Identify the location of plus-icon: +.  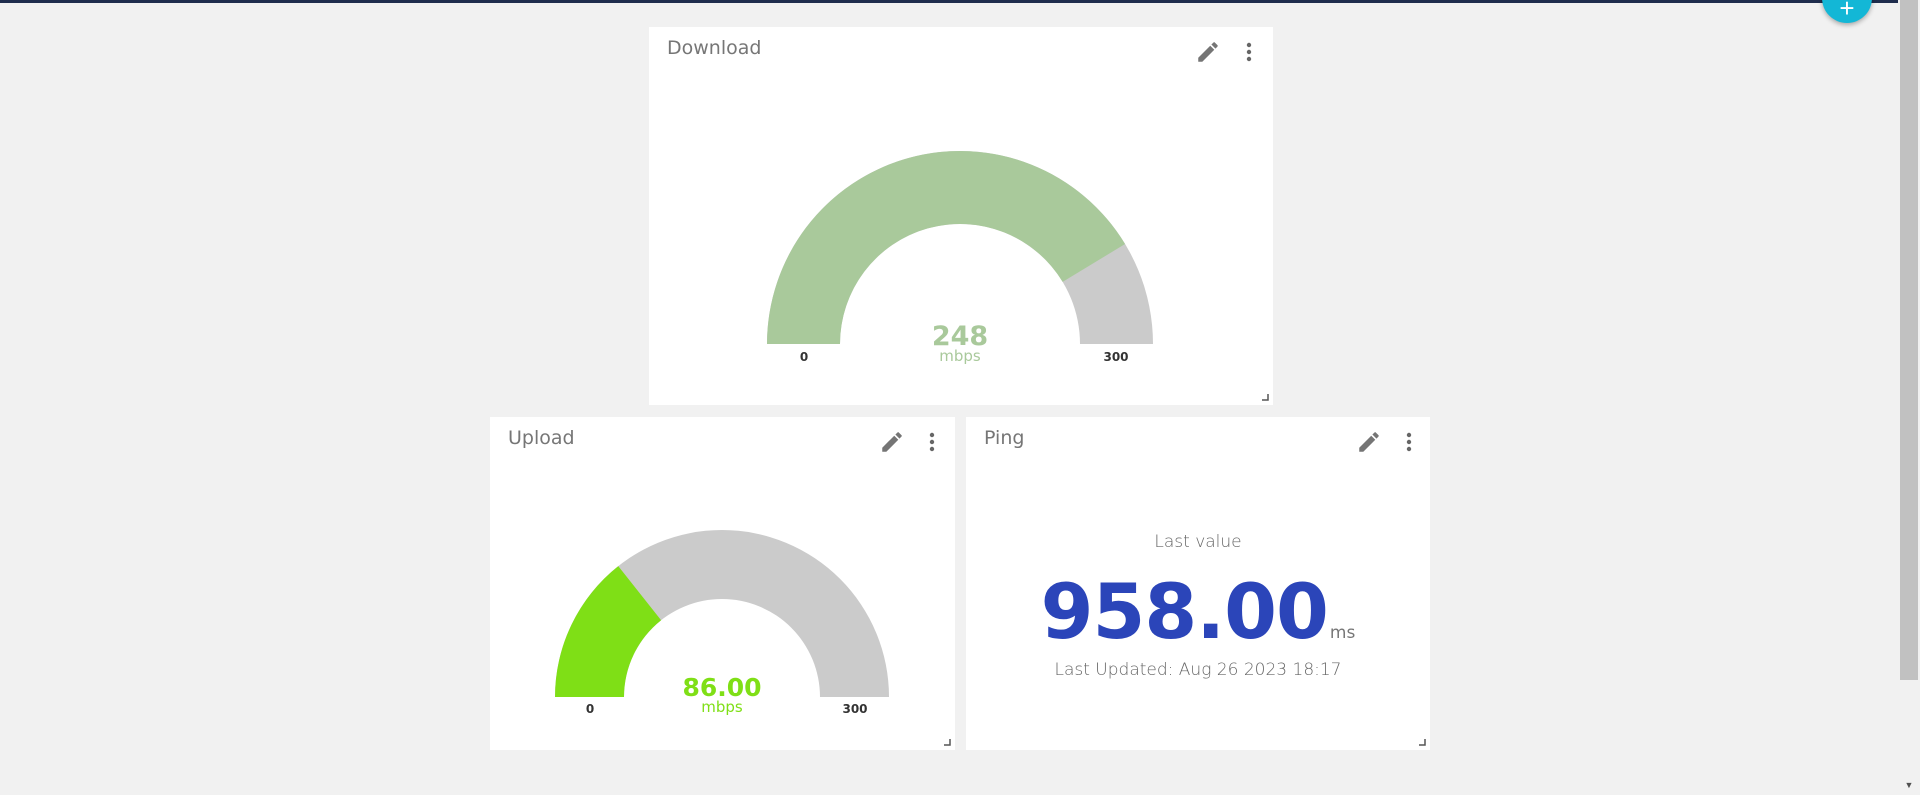
(1847, 11).